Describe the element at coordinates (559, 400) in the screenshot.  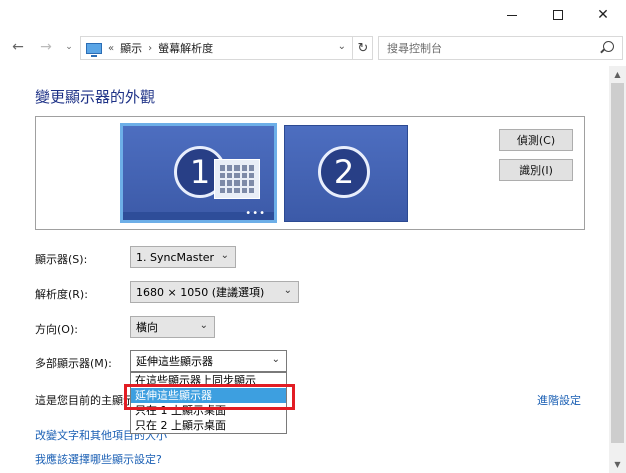
I see `advanced-settings-link: 進階設定` at that location.